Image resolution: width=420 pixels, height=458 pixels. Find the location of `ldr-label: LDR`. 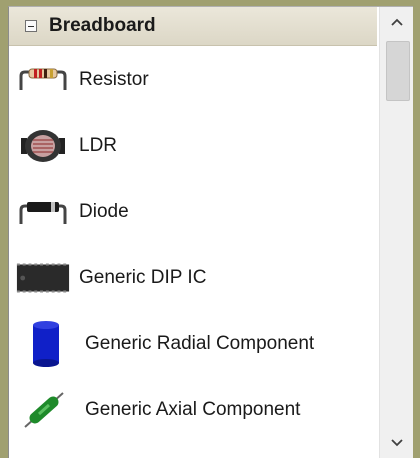

ldr-label: LDR is located at coordinates (98, 145).